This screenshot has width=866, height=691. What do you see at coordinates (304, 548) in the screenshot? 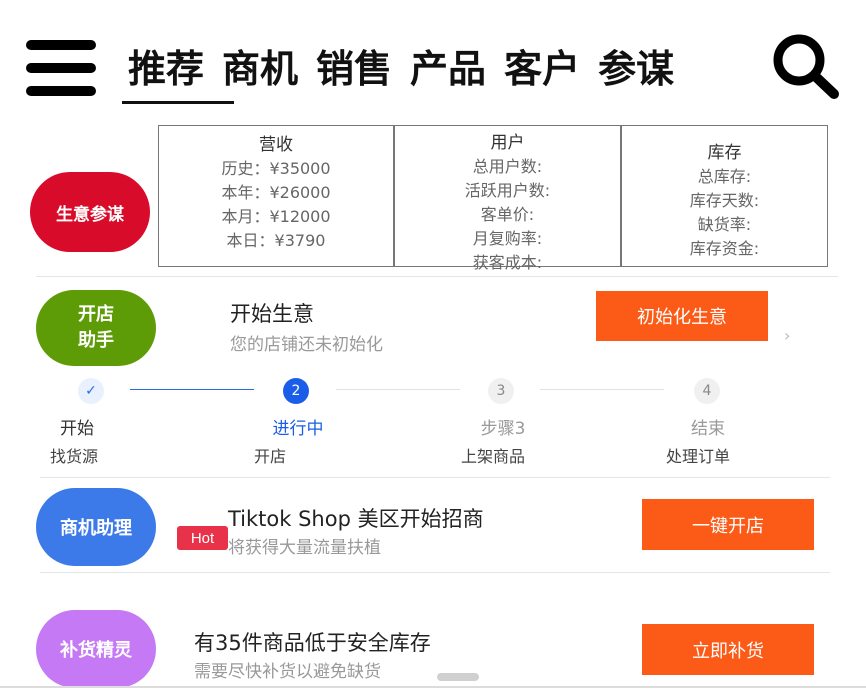
I see `opportunity-subtitle: 将获得大量流量扶植` at bounding box center [304, 548].